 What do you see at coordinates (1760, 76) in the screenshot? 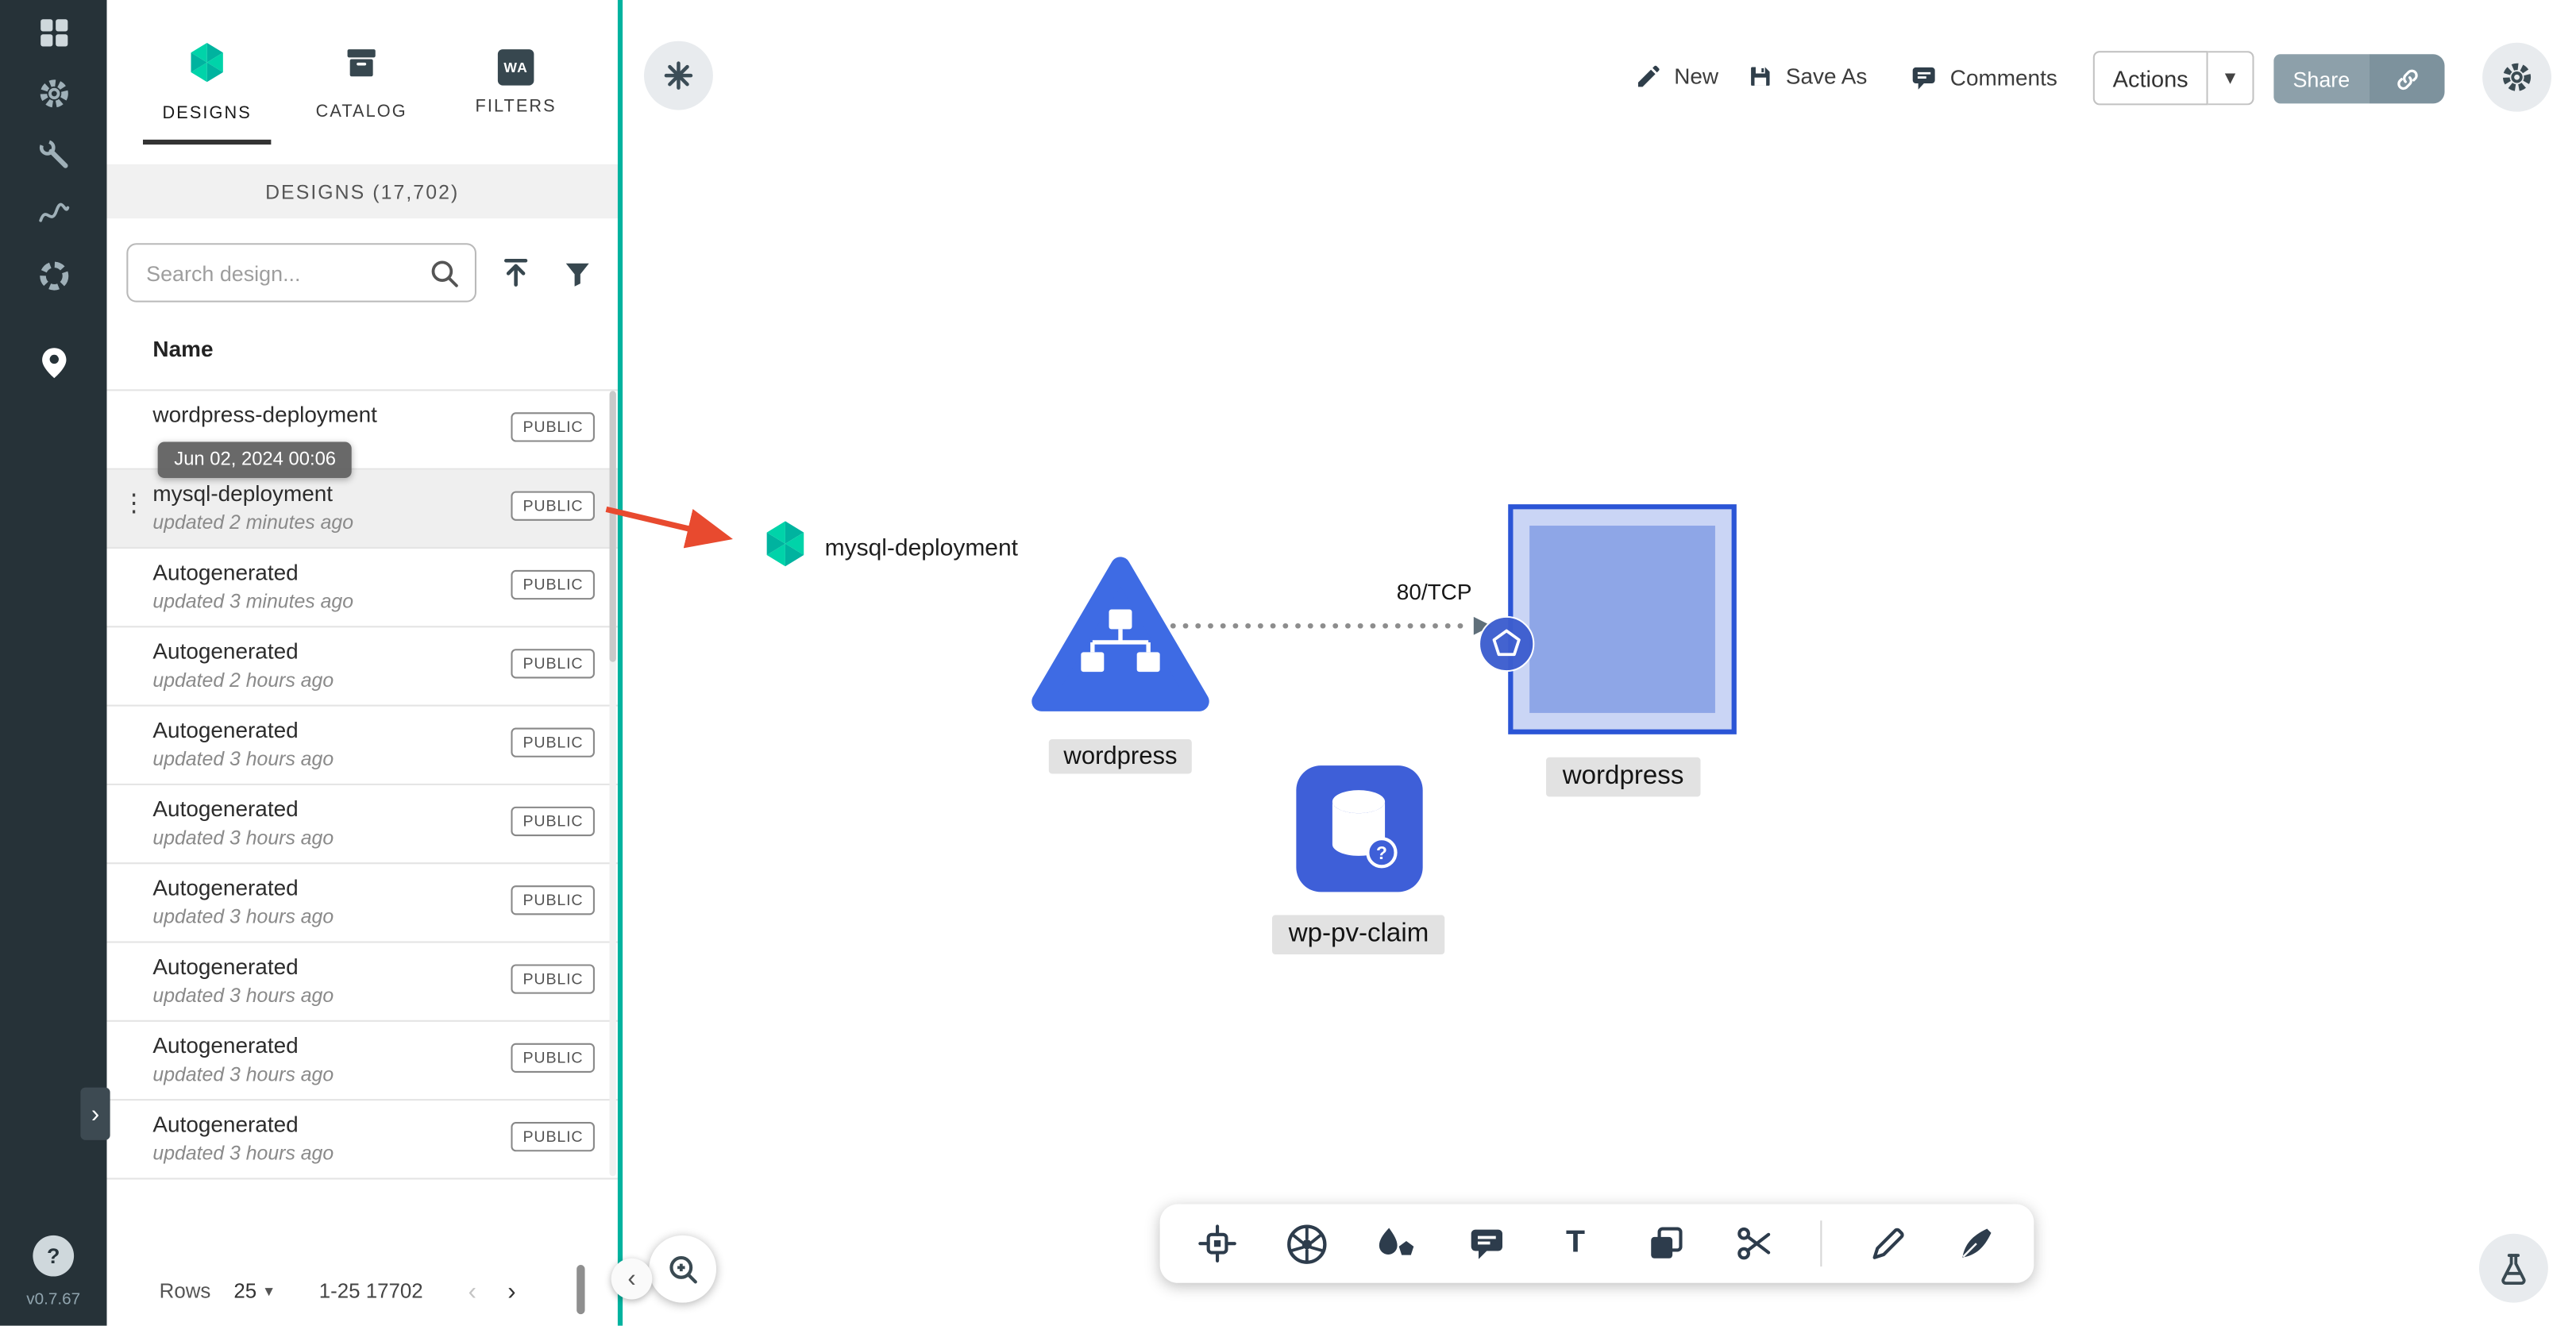
I see `save-icon` at bounding box center [1760, 76].